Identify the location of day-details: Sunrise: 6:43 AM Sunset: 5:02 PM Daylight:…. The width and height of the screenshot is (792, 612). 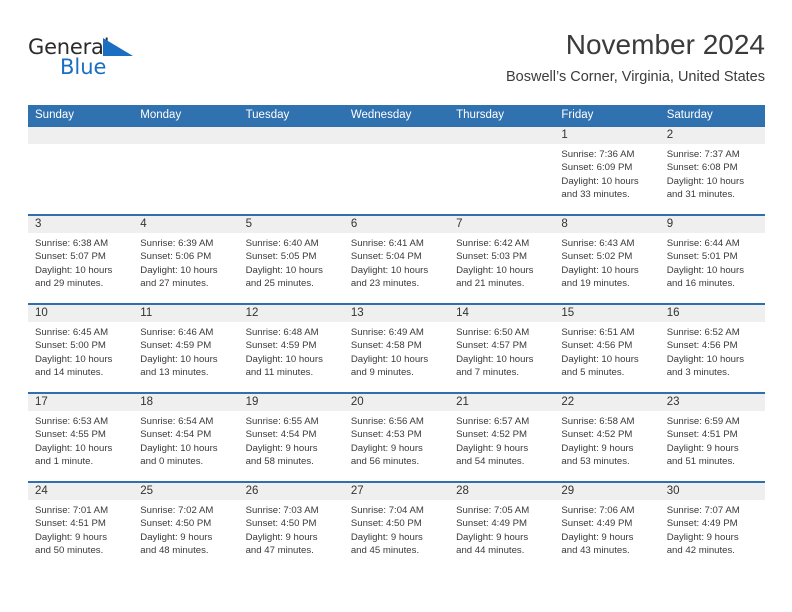
(606, 261).